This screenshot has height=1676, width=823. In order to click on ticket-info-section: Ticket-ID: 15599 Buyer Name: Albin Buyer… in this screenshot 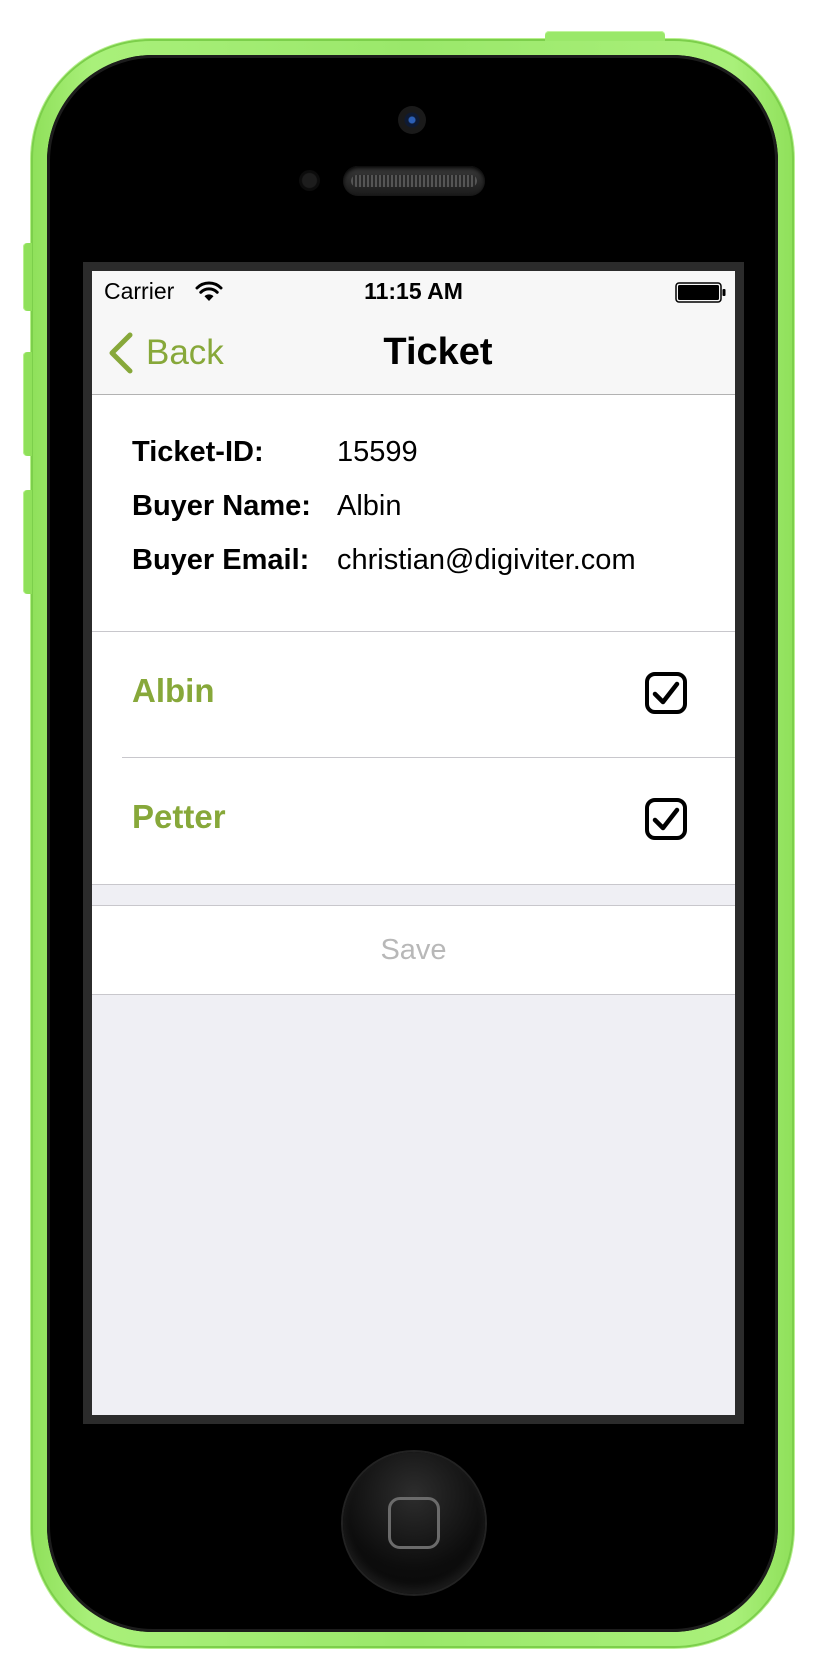, I will do `click(413, 513)`.